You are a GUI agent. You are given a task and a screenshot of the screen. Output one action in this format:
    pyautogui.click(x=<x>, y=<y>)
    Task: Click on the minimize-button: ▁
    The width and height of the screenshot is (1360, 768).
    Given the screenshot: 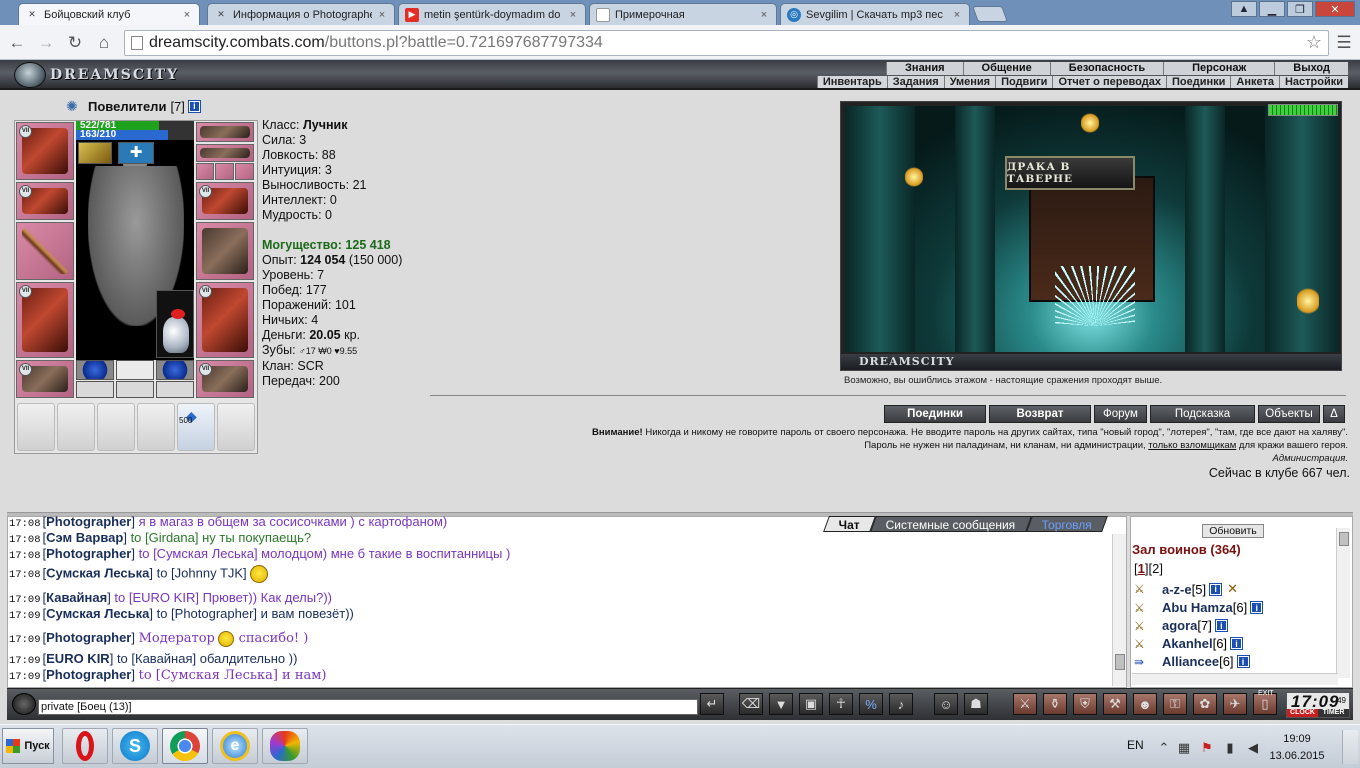 What is the action you would take?
    pyautogui.click(x=1272, y=9)
    